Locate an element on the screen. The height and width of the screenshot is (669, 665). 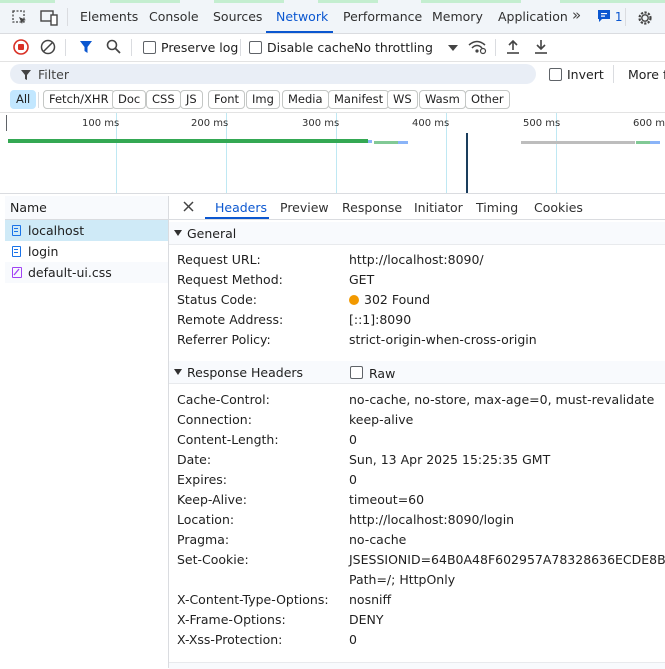
disable-cache-label: Disable cache is located at coordinates (311, 47).